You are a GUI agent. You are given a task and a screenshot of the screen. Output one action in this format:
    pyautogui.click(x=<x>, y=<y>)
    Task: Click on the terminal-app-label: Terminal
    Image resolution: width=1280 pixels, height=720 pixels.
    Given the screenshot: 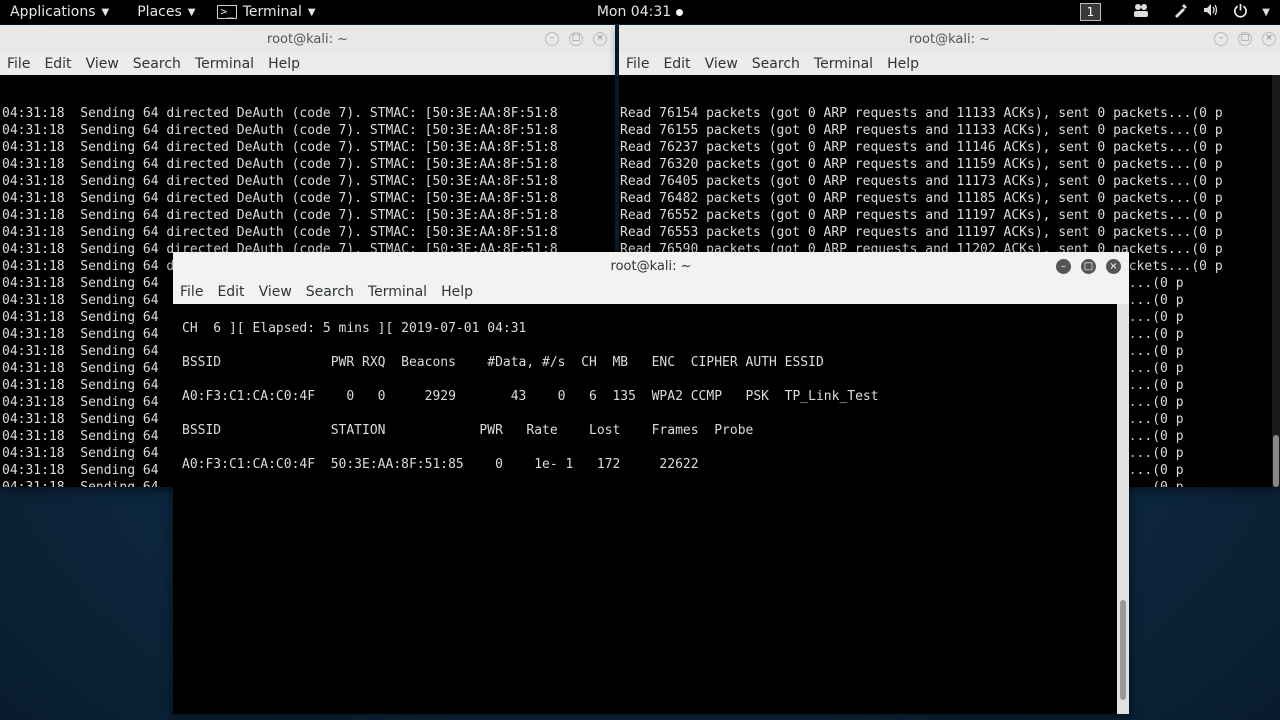 What is the action you would take?
    pyautogui.click(x=272, y=12)
    